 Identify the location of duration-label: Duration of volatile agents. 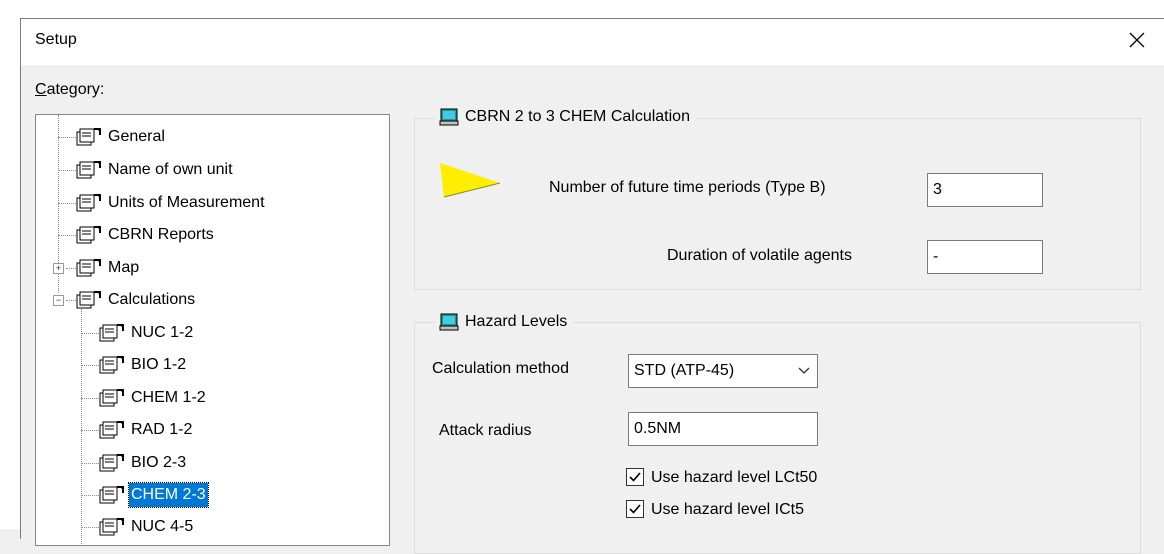
(759, 255).